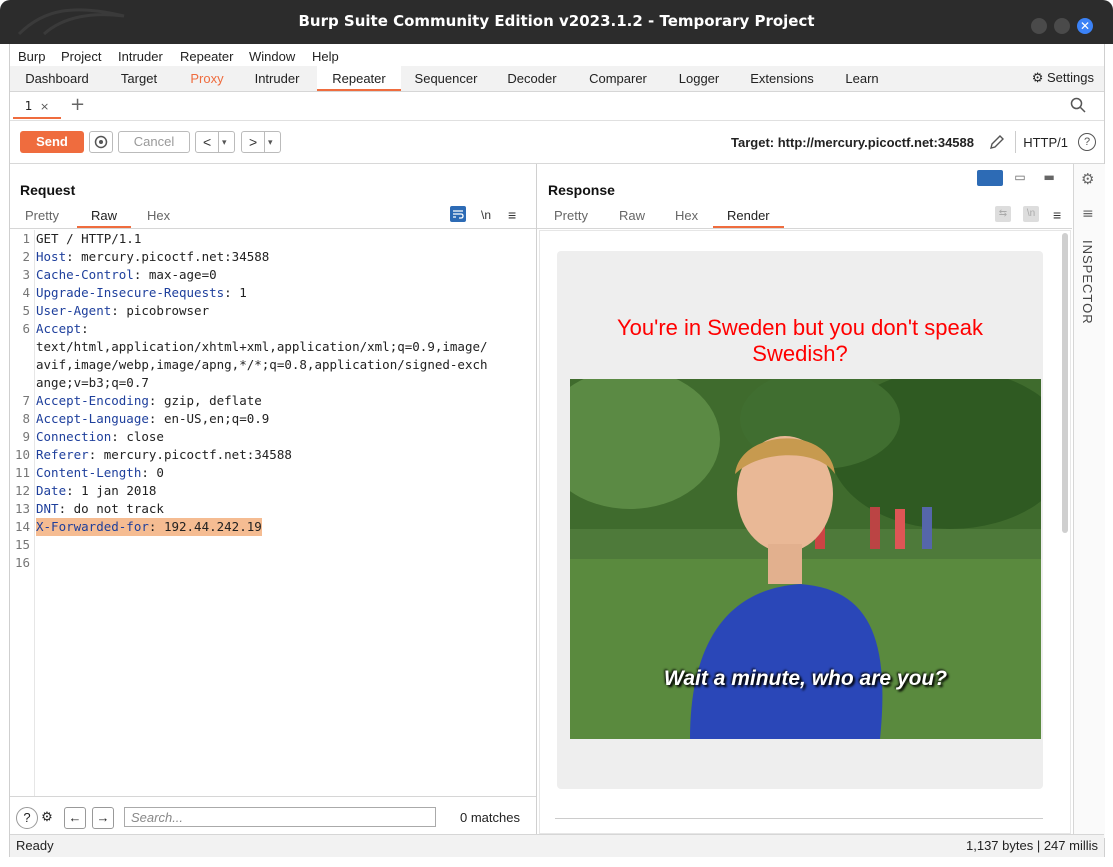  What do you see at coordinates (154, 142) in the screenshot?
I see `cancel-button: Cancel` at bounding box center [154, 142].